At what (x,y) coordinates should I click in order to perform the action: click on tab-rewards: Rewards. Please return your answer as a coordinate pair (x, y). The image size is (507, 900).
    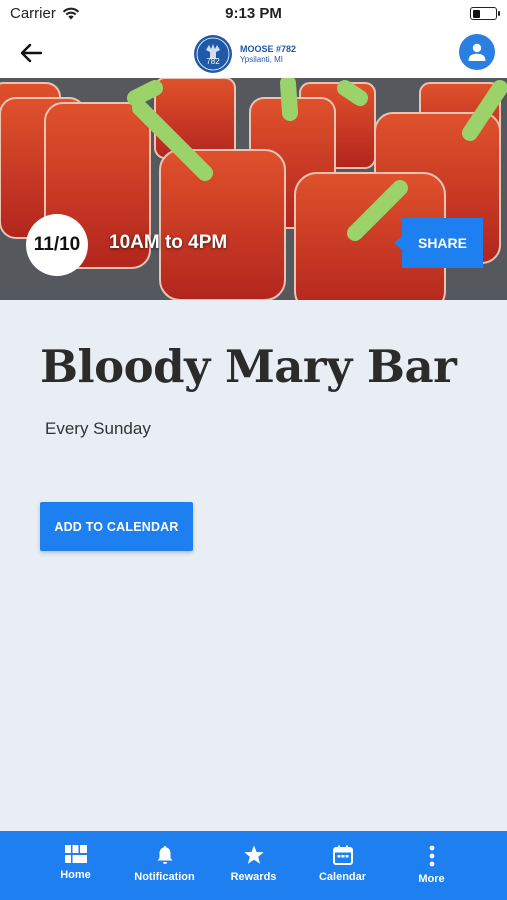
    Looking at the image, I should click on (253, 865).